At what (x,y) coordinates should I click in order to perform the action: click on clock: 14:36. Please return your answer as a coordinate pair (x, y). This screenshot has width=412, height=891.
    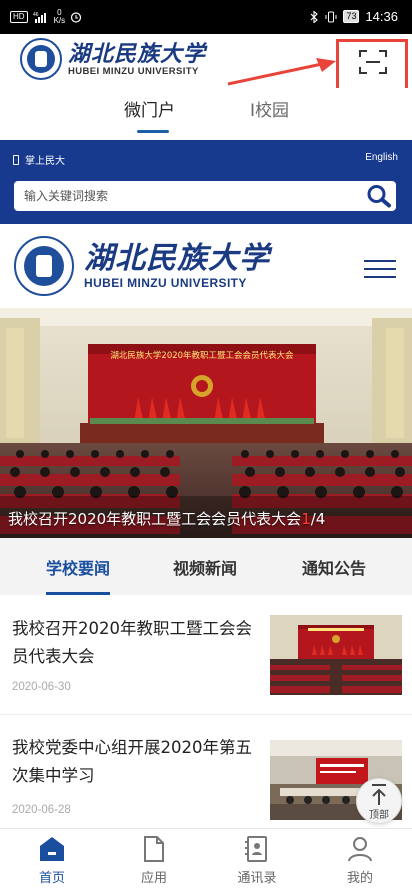
    Looking at the image, I should click on (381, 16).